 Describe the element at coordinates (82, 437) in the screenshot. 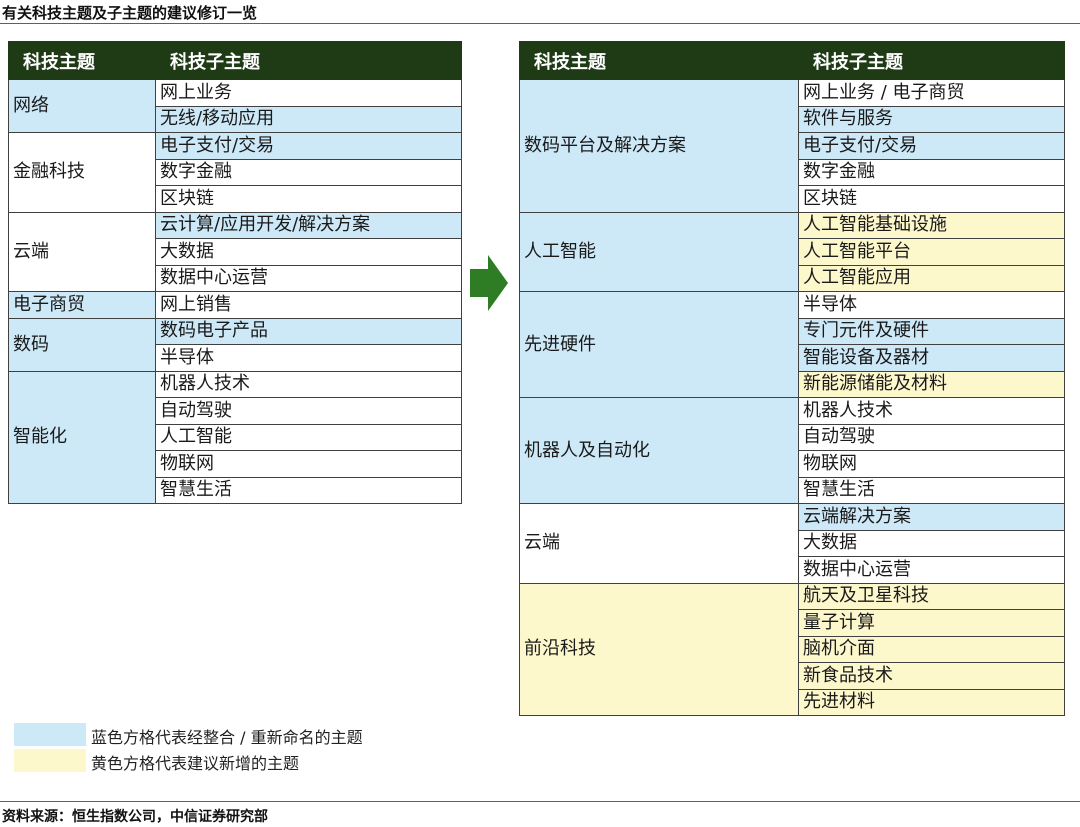

I see `theme-cell: 智能化` at that location.